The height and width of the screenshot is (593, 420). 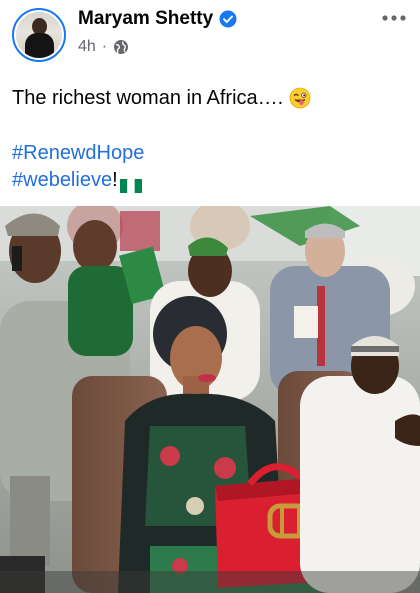 I want to click on hashtag-suffix: !, so click(x=115, y=180).